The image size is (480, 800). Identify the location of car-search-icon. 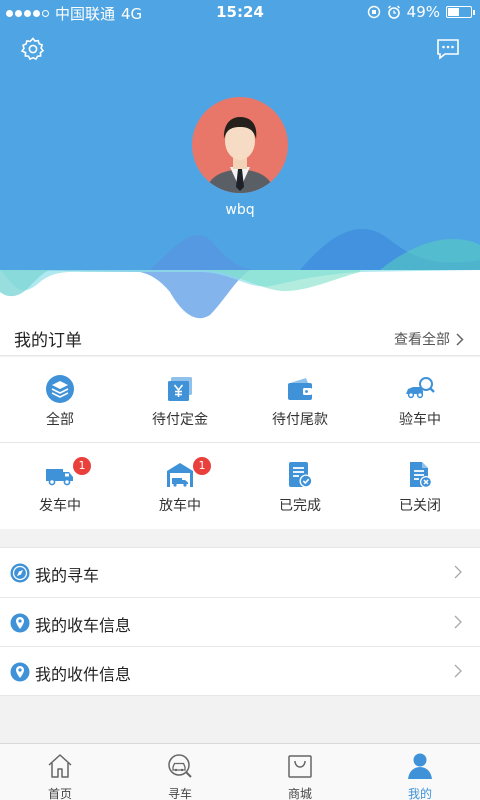
(180, 766).